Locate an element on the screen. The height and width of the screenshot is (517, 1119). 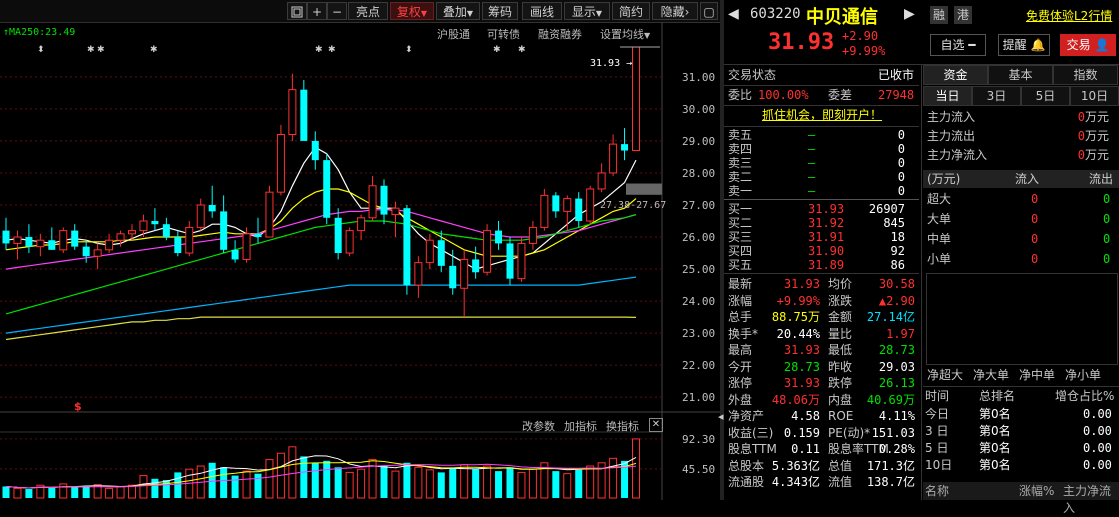
divider is located at coordinates (1021, 386).